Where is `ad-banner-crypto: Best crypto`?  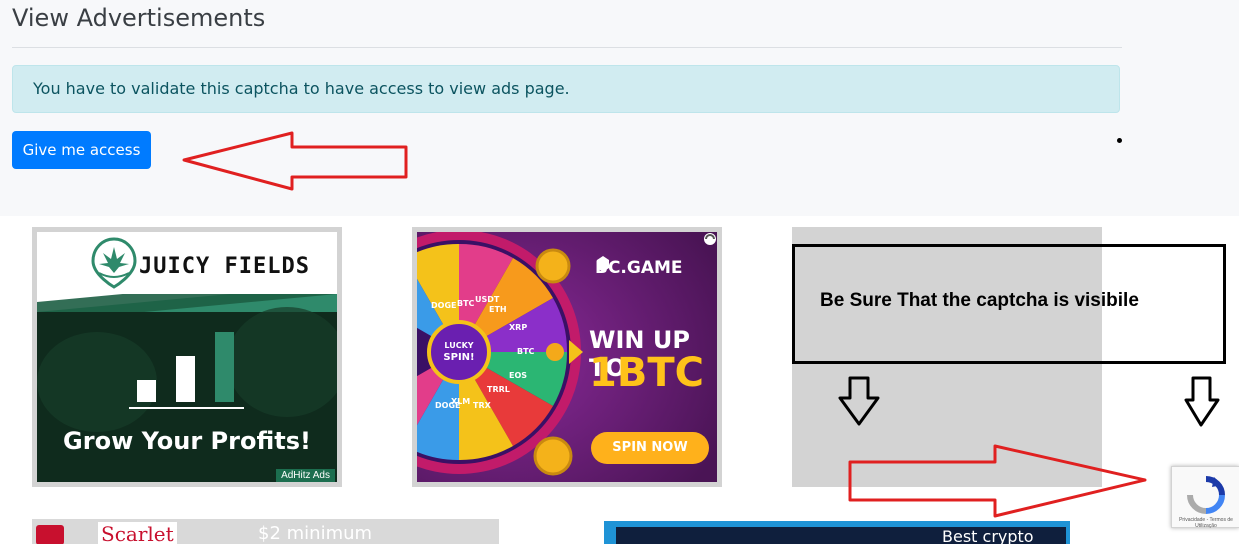
ad-banner-crypto: Best crypto is located at coordinates (837, 532).